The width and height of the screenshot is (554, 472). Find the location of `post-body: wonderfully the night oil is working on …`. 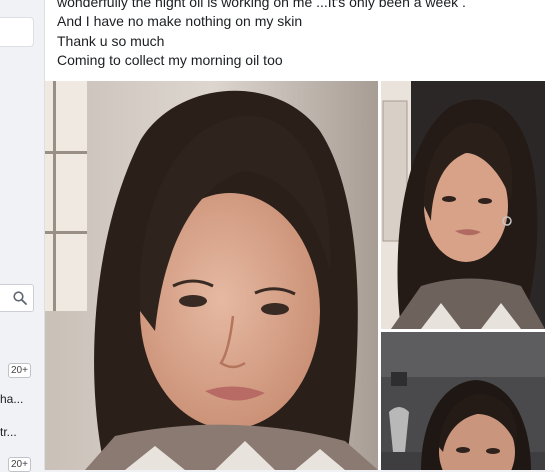

post-body: wonderfully the night oil is working on … is located at coordinates (261, 35).